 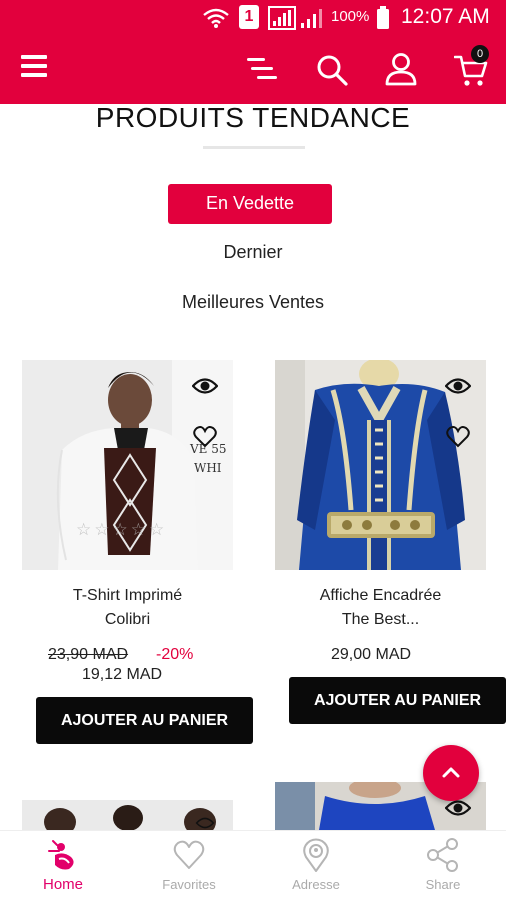 I want to click on location-icon, so click(x=316, y=855).